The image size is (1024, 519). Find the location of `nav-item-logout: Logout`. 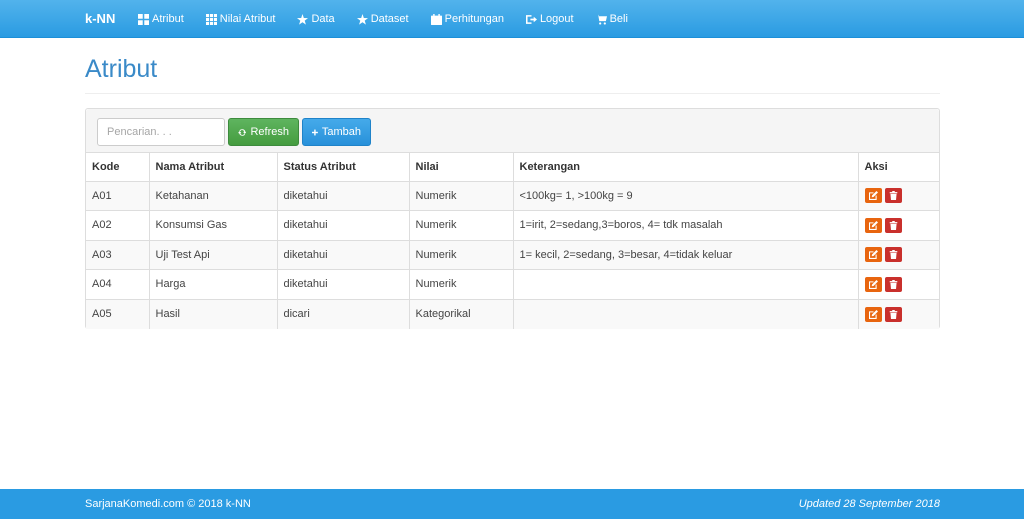

nav-item-logout: Logout is located at coordinates (549, 19).